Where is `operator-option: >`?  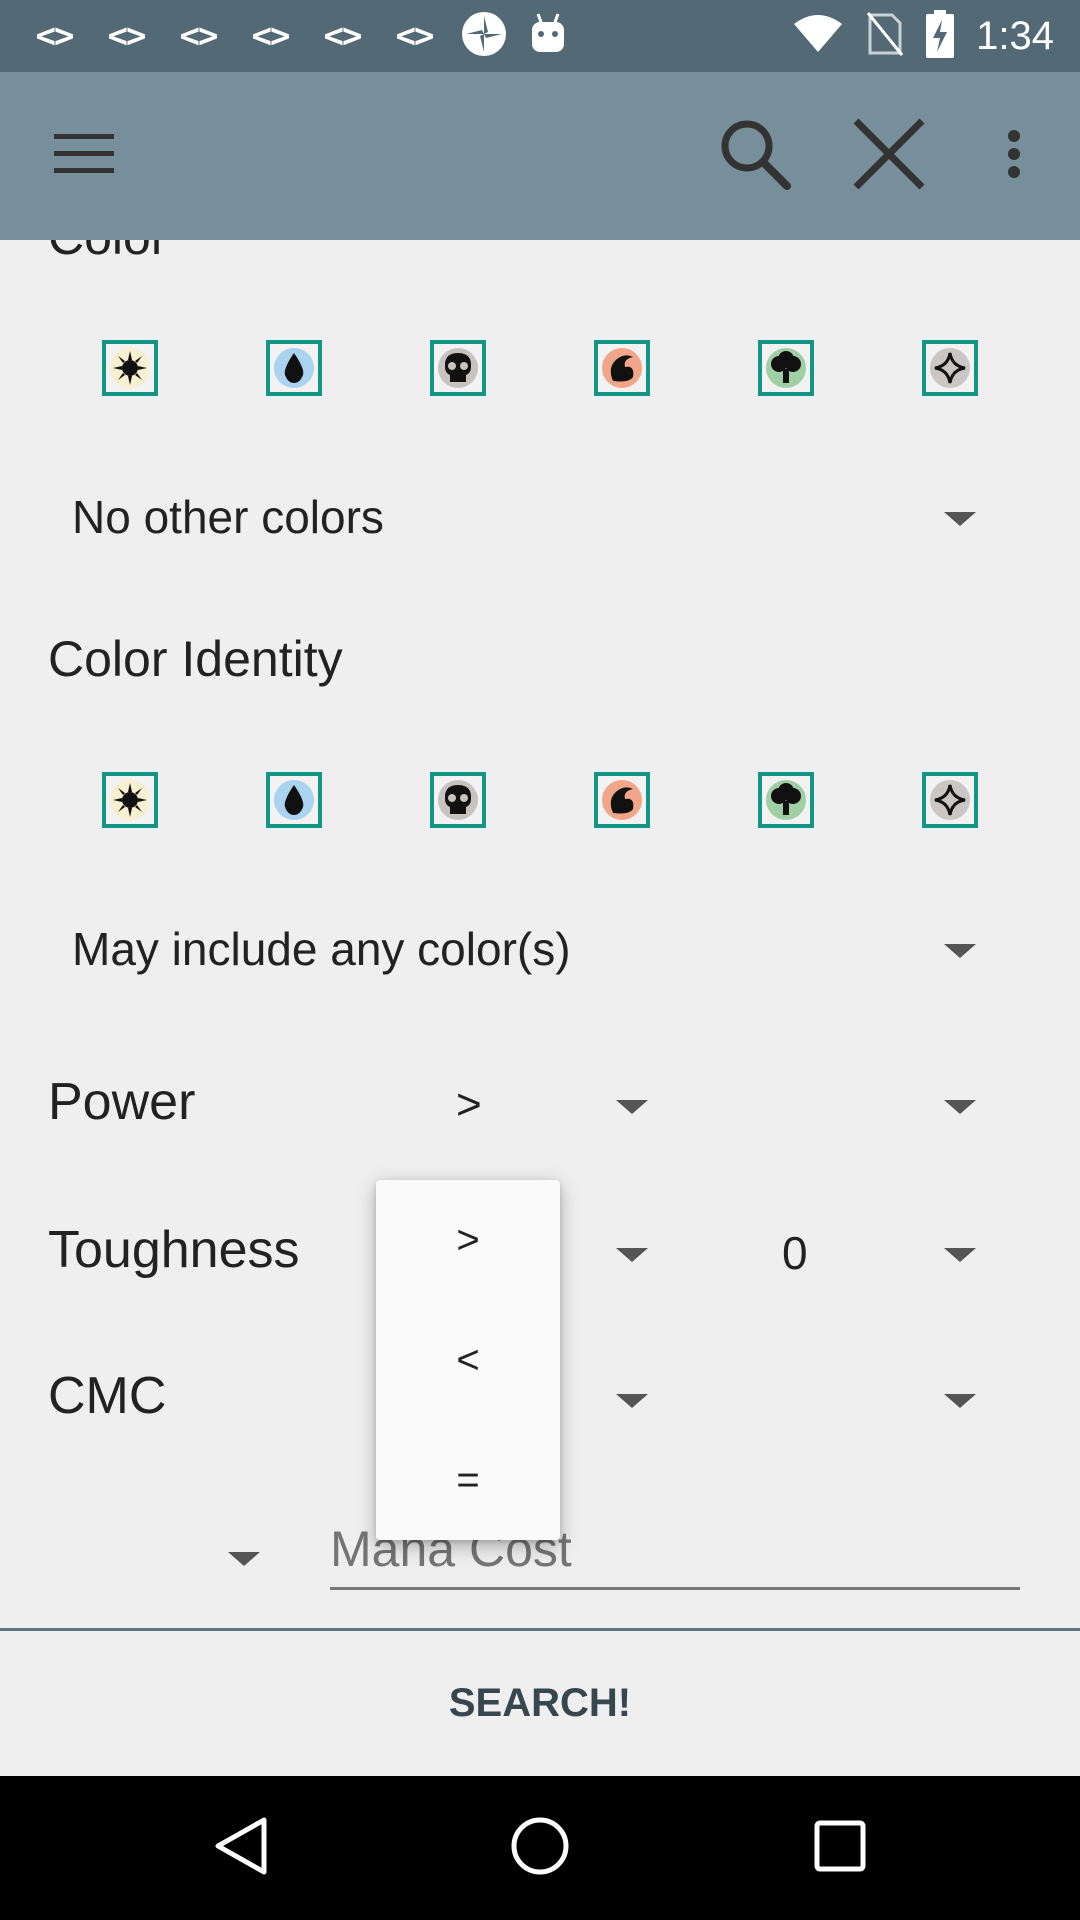 operator-option: > is located at coordinates (468, 1240).